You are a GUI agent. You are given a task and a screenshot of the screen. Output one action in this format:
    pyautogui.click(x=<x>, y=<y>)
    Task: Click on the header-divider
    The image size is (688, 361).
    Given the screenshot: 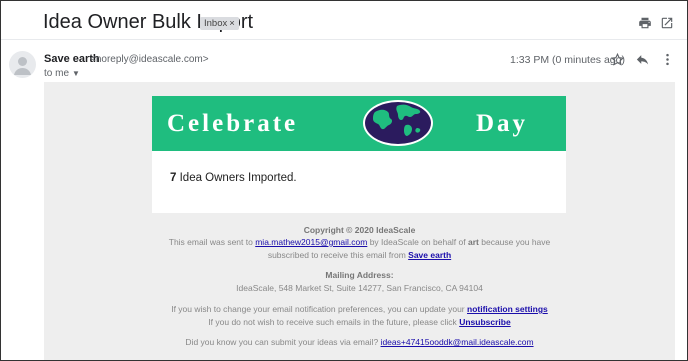 What is the action you would take?
    pyautogui.click(x=344, y=39)
    